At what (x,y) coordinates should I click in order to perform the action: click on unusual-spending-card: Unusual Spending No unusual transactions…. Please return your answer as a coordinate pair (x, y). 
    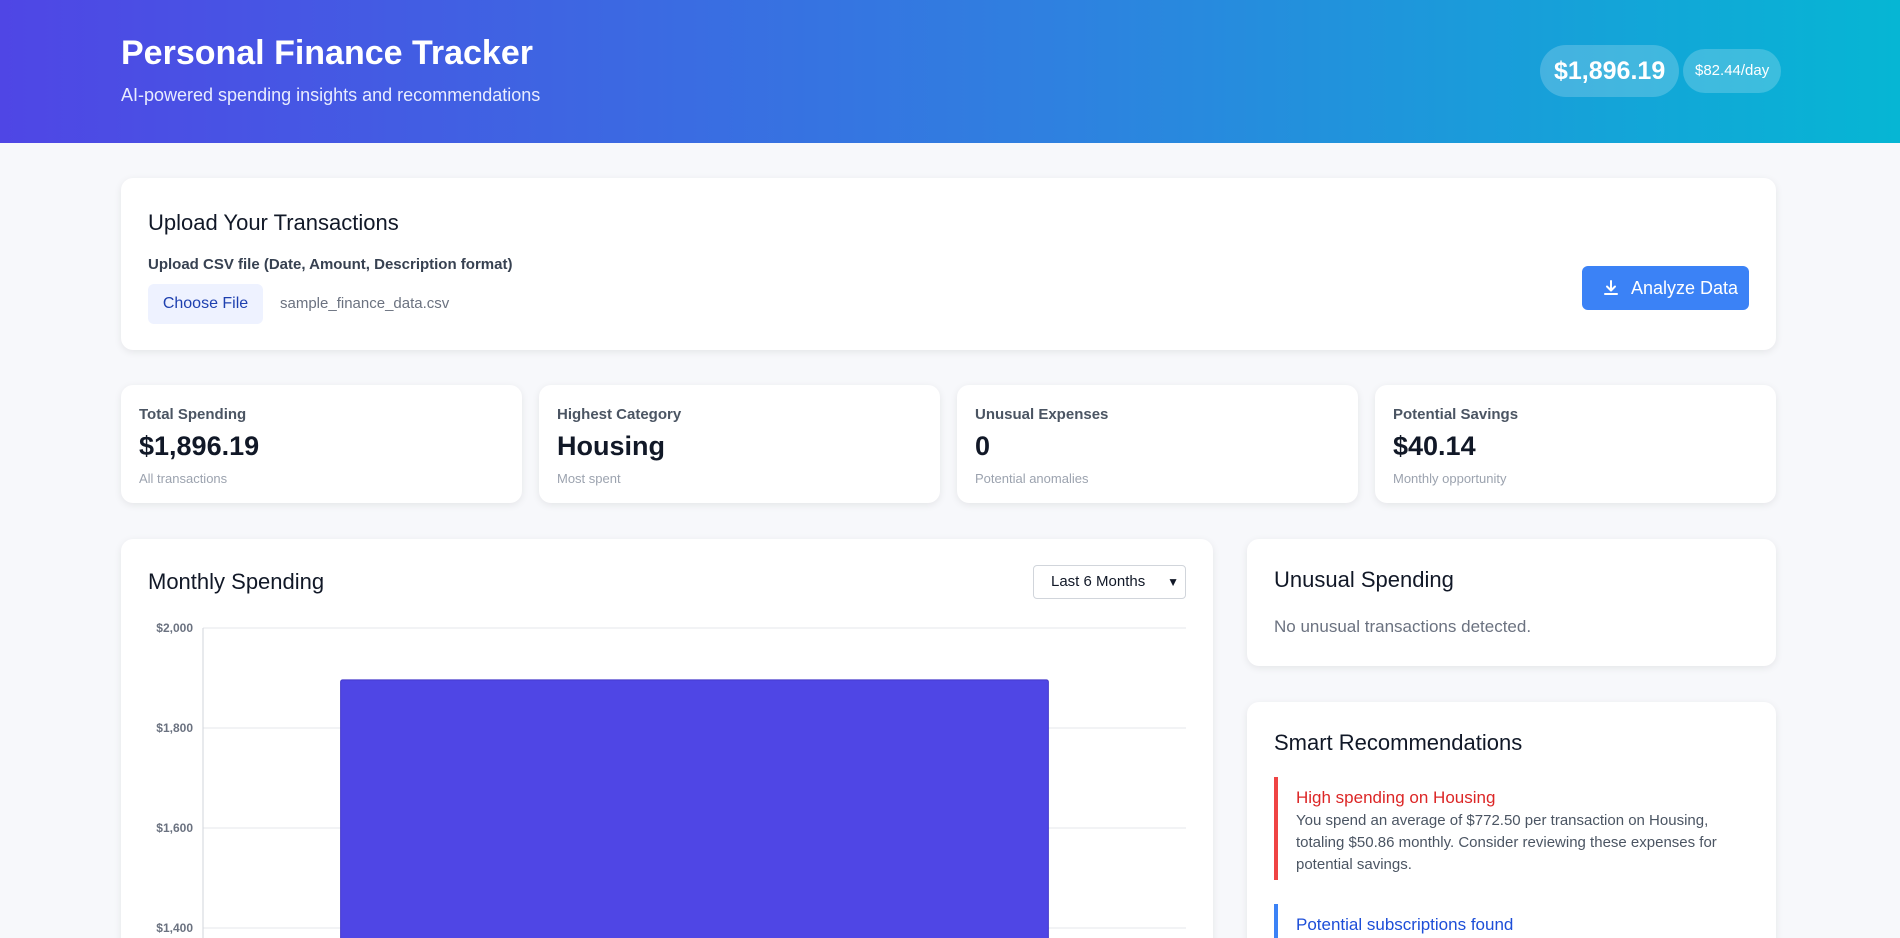
    Looking at the image, I should click on (1511, 602).